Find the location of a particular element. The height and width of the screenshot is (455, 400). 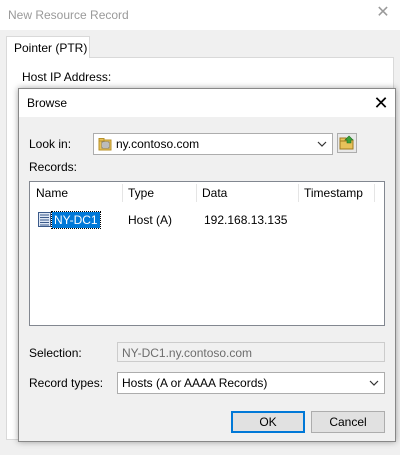

record-types-dropdown: Hosts (A or AAAA Records) is located at coordinates (251, 383).